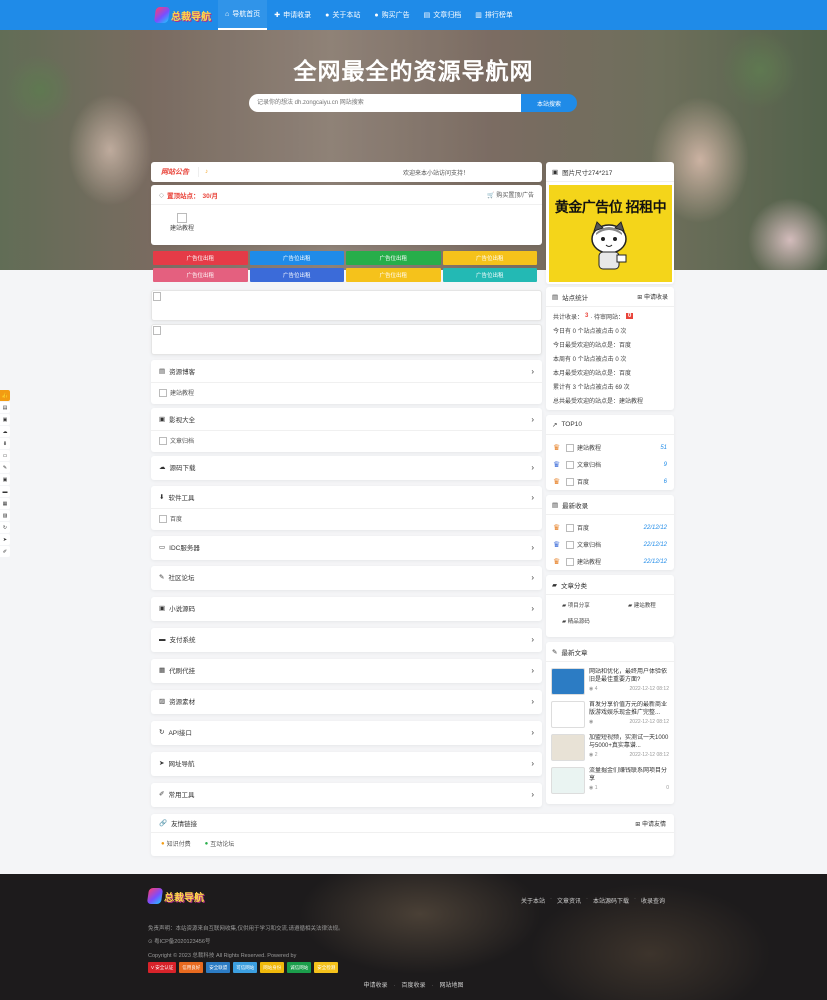 This screenshot has width=827, height=1000. I want to click on rank-row: ♛ 建站教程 22/12/12, so click(610, 561).